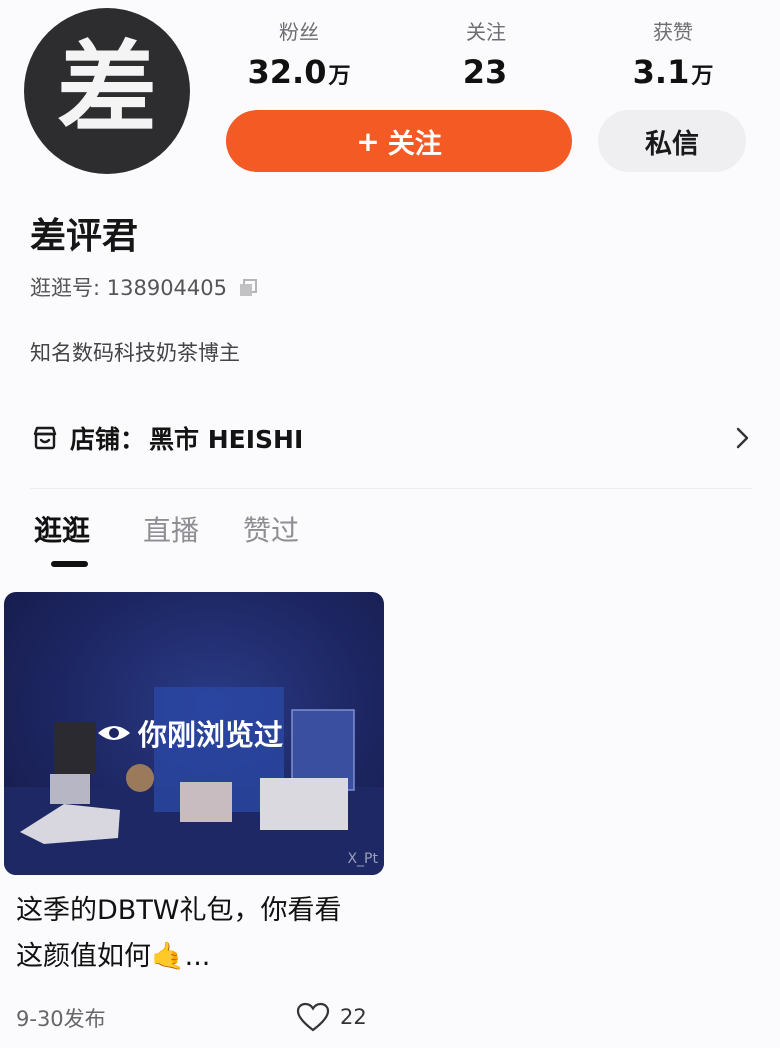 This screenshot has width=780, height=1048. What do you see at coordinates (84, 236) in the screenshot?
I see `profile-name: 差评君` at bounding box center [84, 236].